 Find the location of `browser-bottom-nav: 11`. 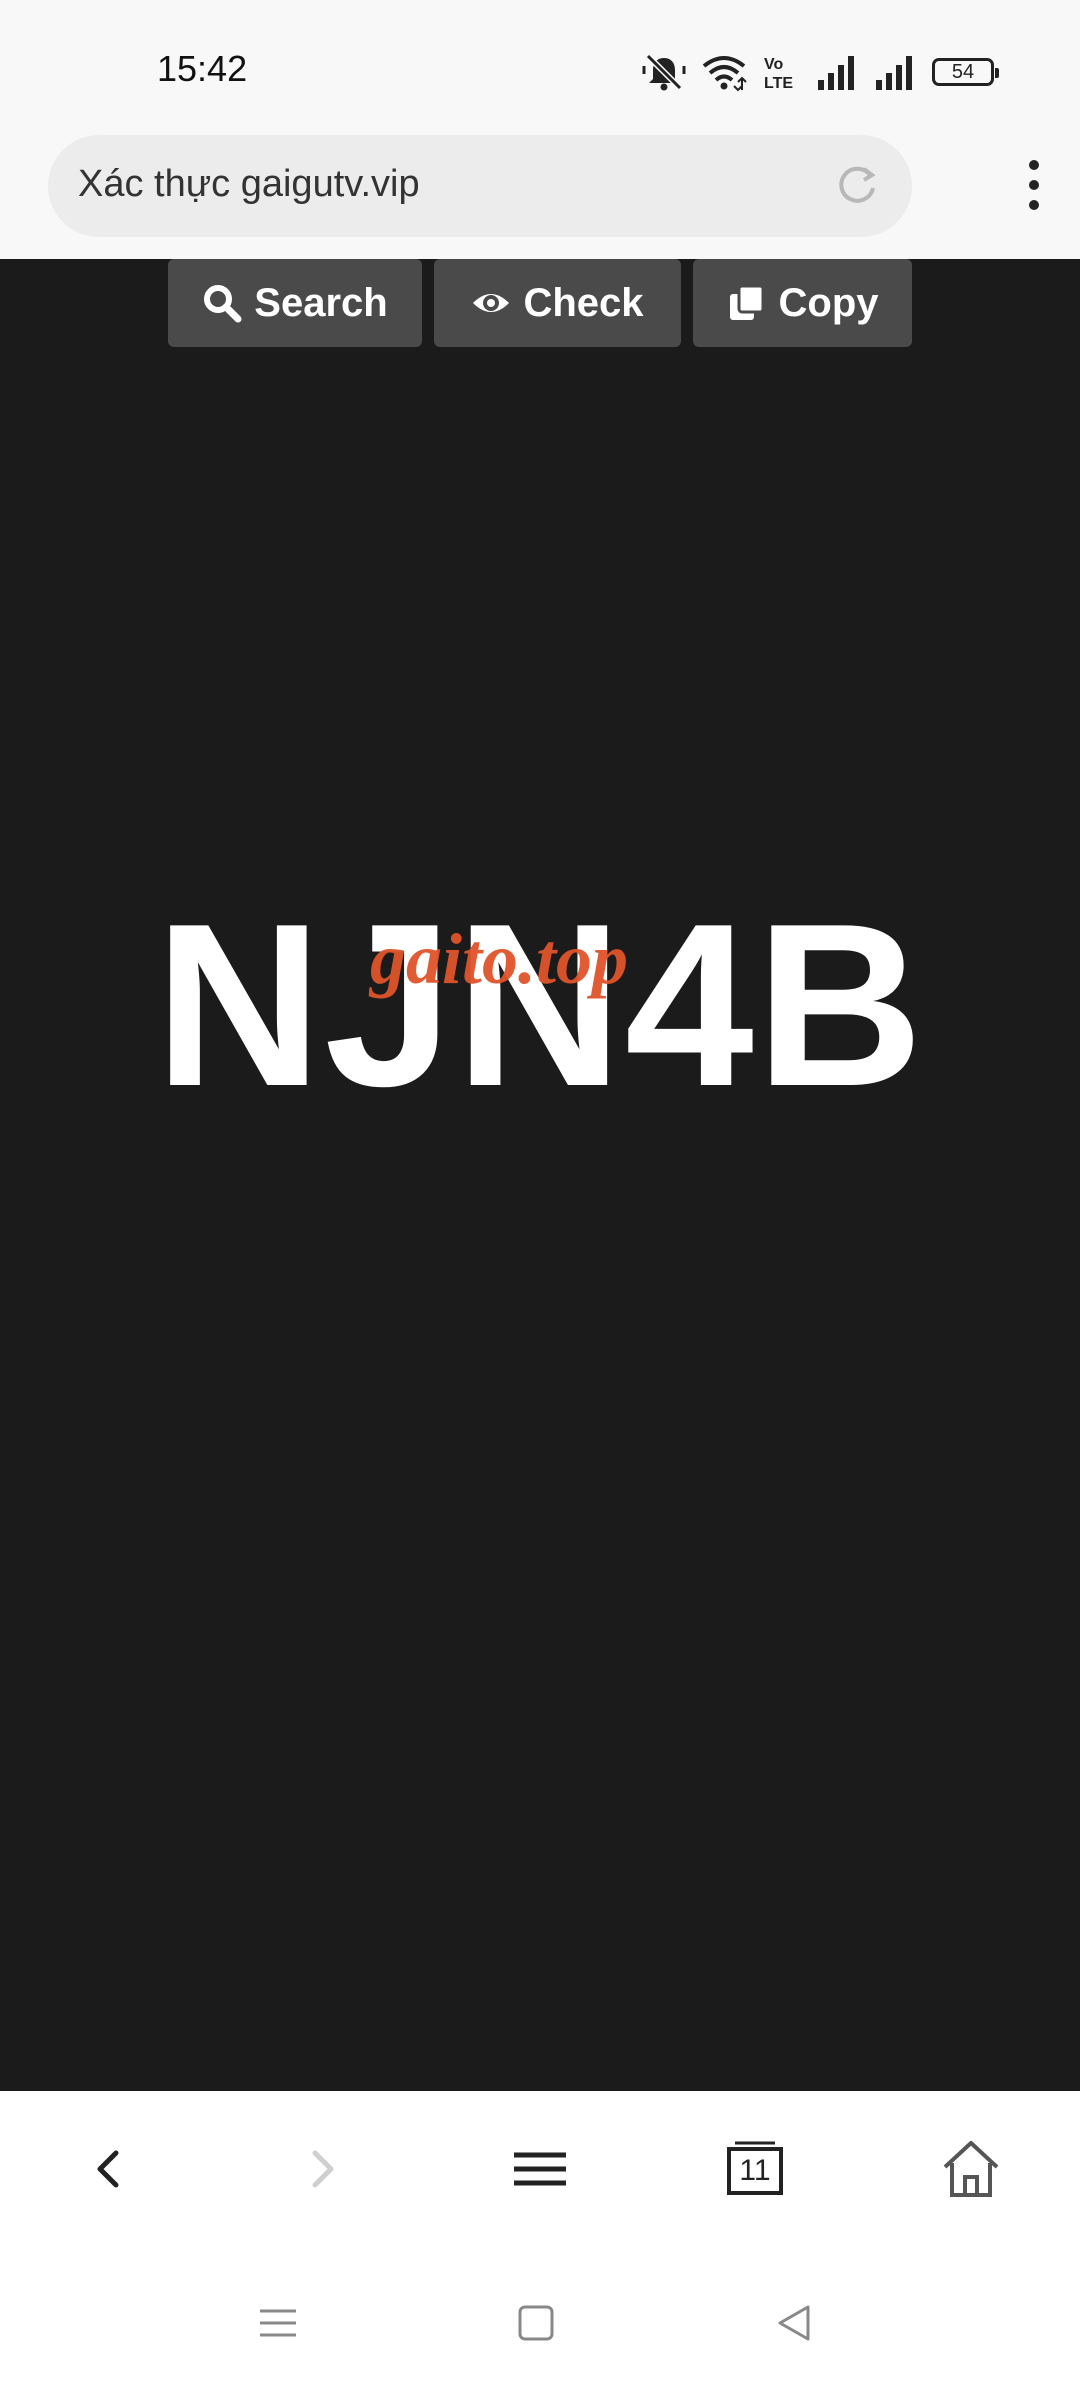

browser-bottom-nav: 11 is located at coordinates (540, 2172).